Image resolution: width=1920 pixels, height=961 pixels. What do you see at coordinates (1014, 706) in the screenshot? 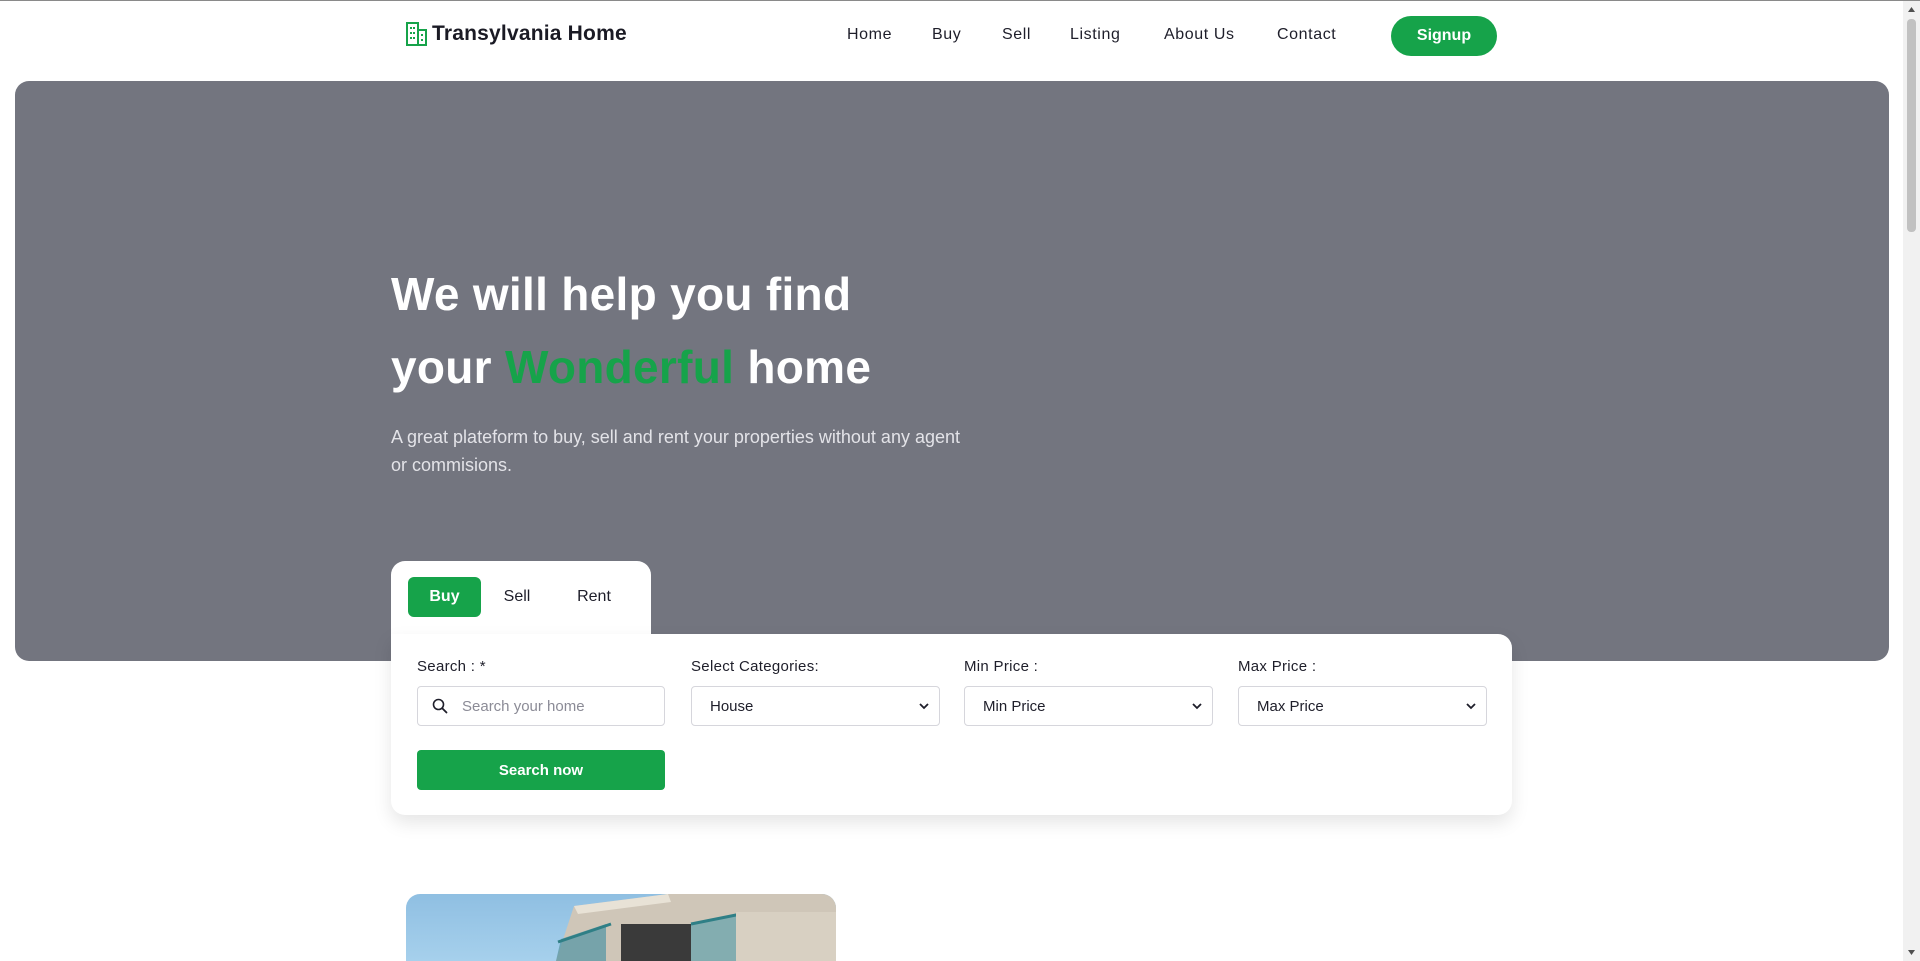
I see `min-price-value: Min Price` at bounding box center [1014, 706].